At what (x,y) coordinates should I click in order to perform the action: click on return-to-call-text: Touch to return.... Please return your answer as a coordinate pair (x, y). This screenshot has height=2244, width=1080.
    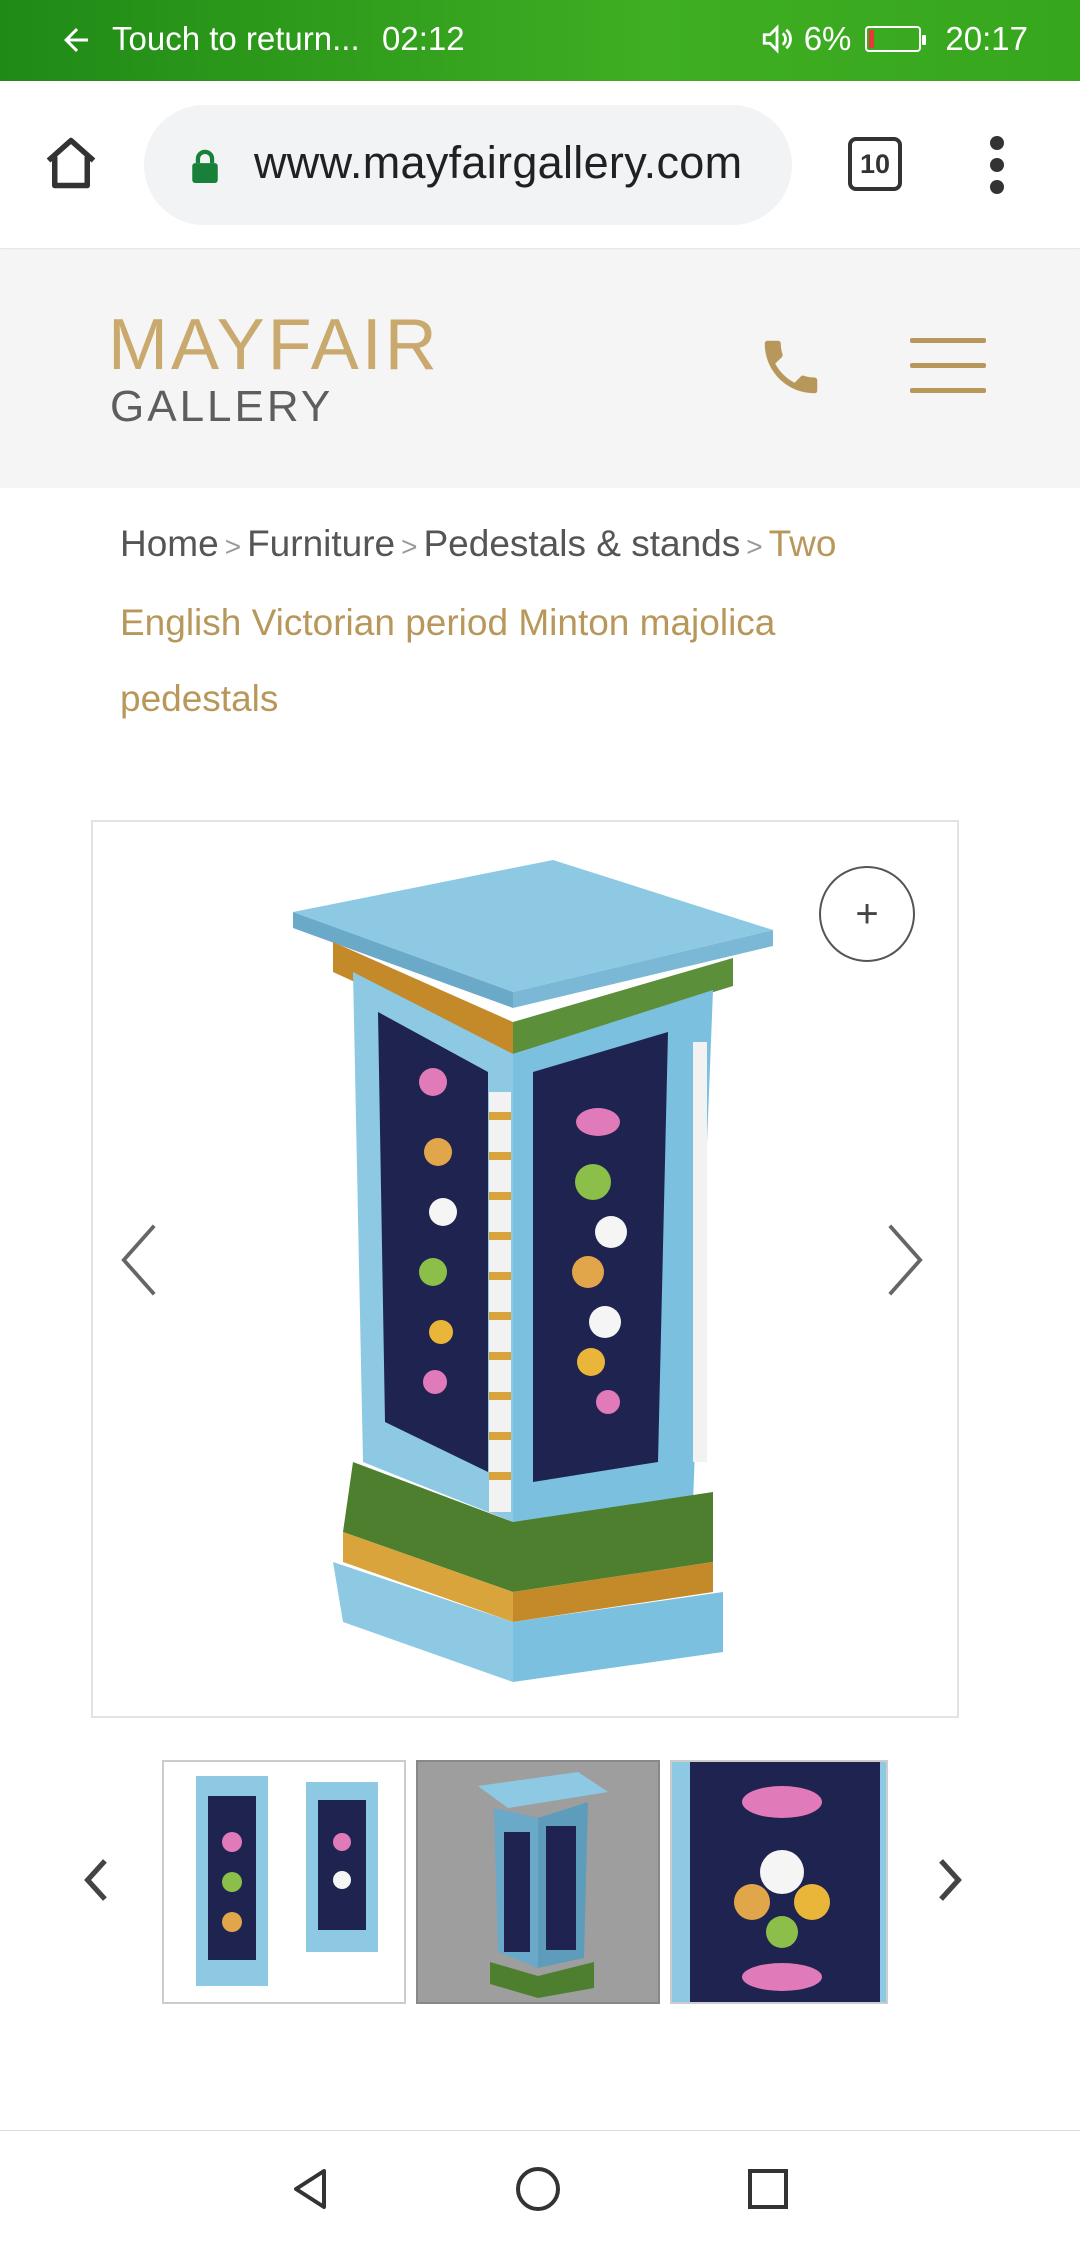
    Looking at the image, I should click on (236, 39).